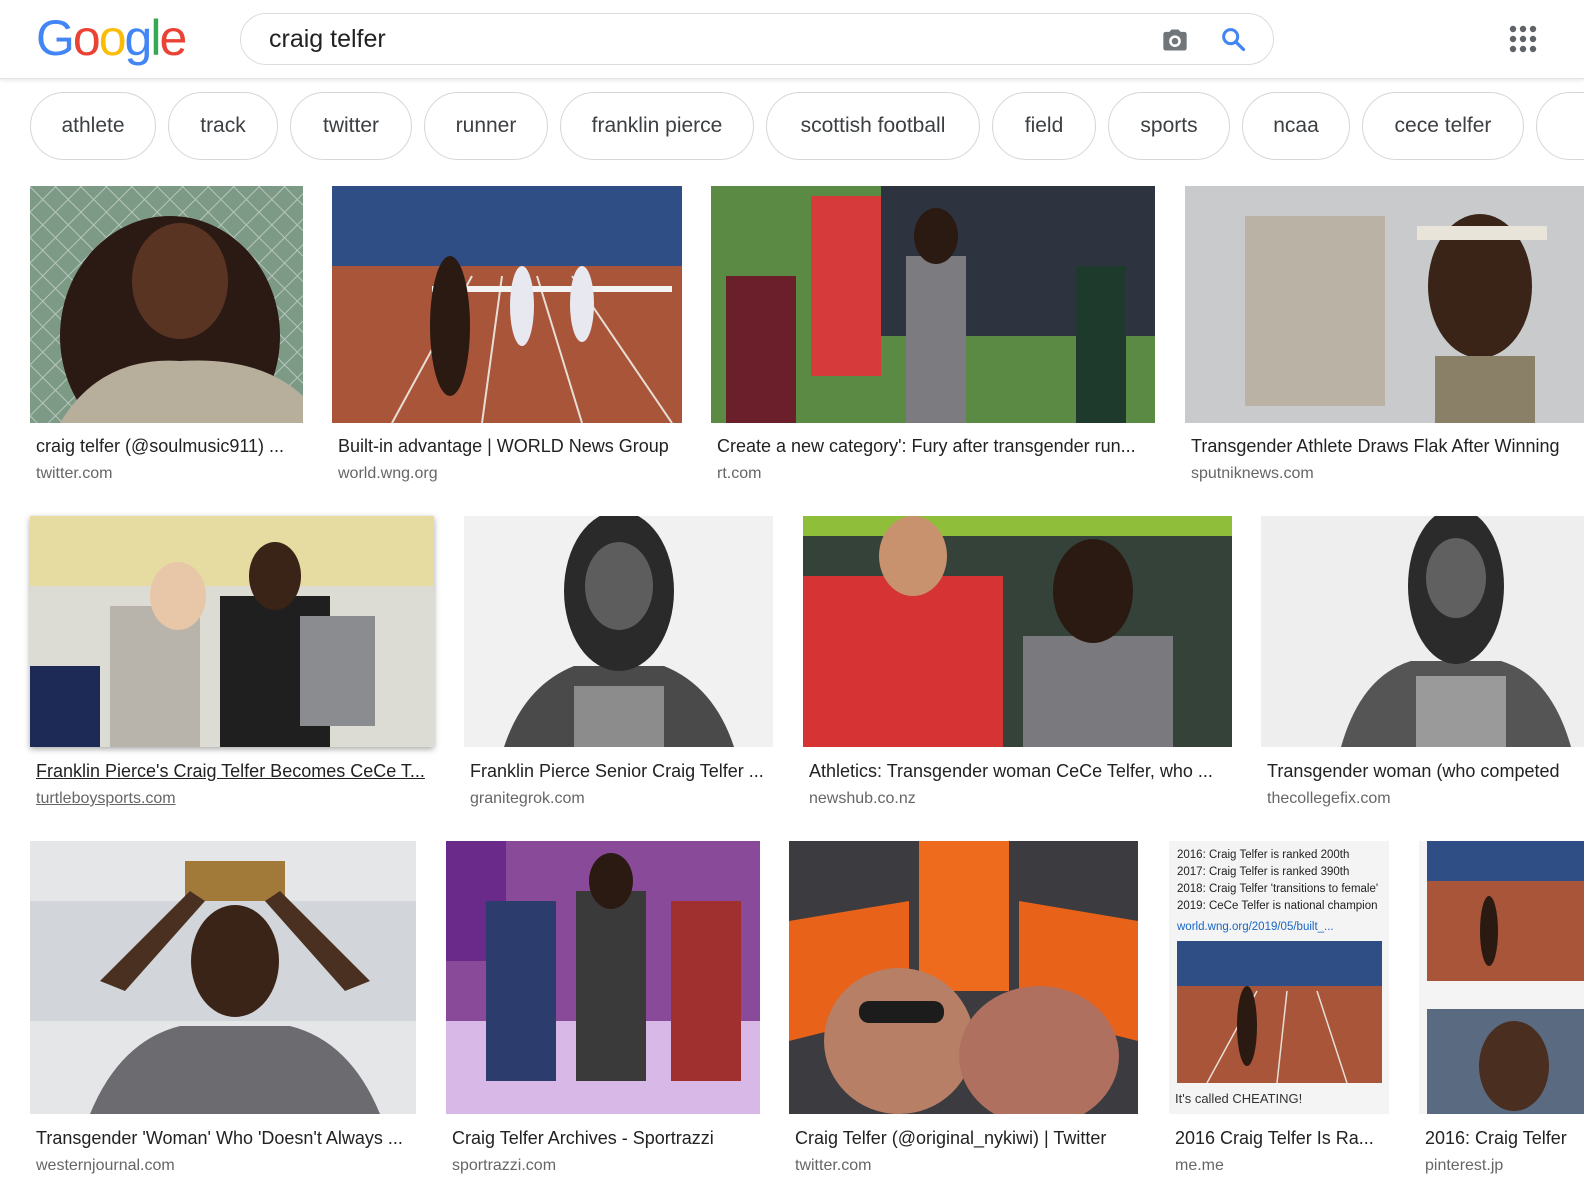 This screenshot has width=1584, height=1200. Describe the element at coordinates (351, 126) in the screenshot. I see `chip-twitter: twitter` at that location.